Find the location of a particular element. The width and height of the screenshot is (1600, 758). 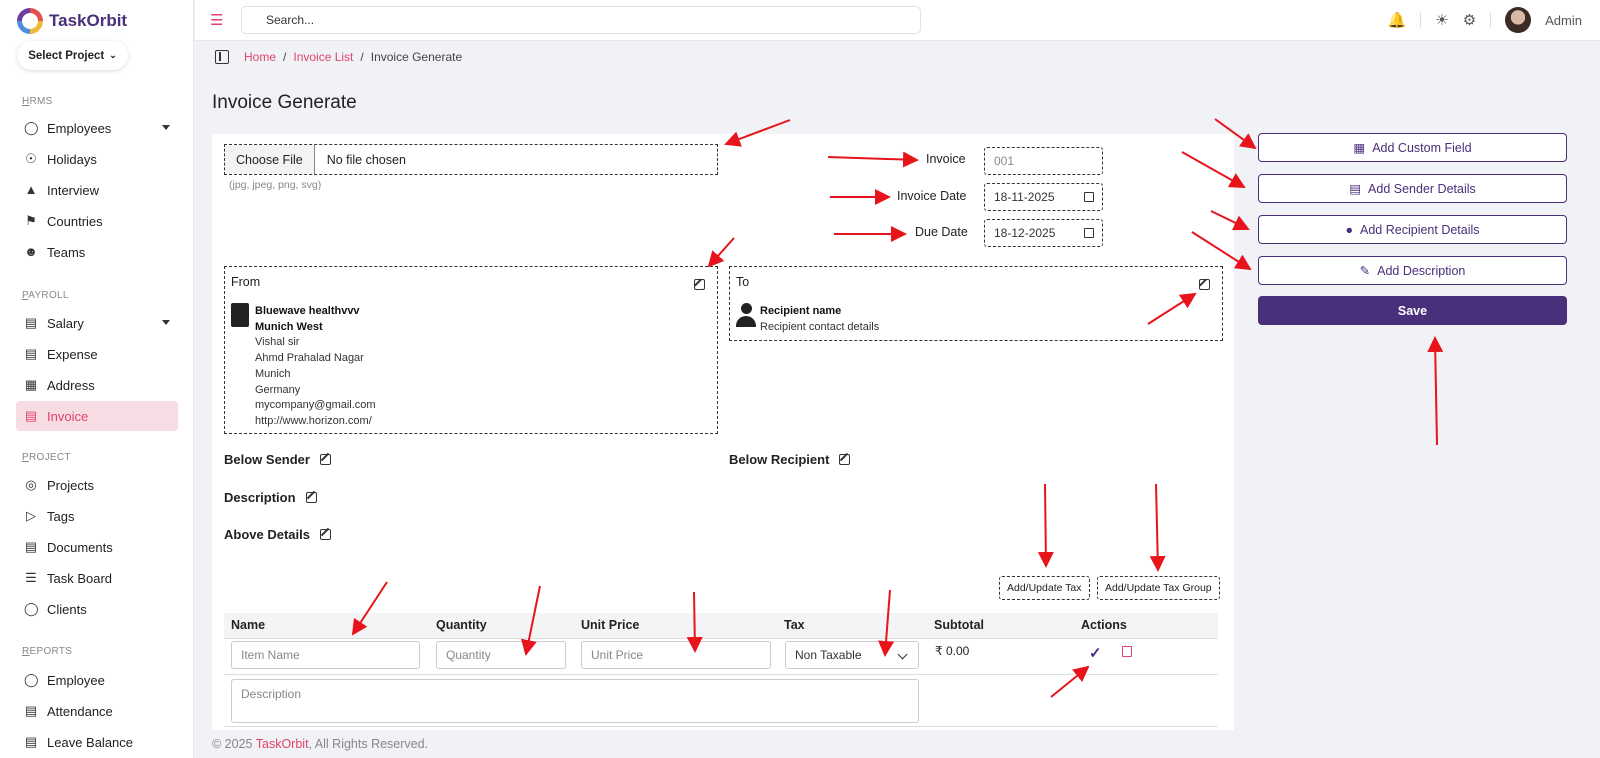

notification-bell-icon: 🔔 is located at coordinates (1397, 20).